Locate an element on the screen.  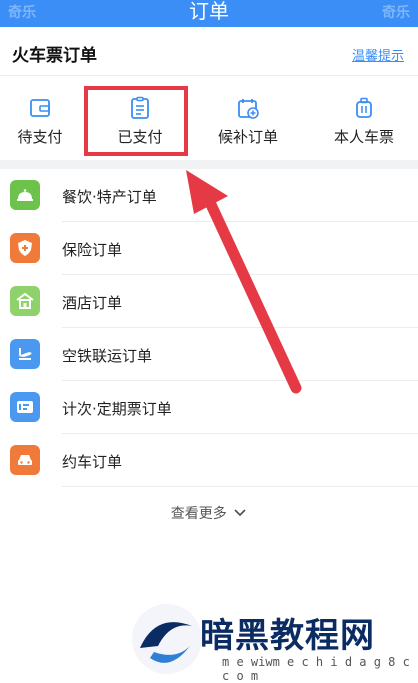
watermark-url: m e wiwm e c h i d a g 8 c c o m is located at coordinates (316, 669).